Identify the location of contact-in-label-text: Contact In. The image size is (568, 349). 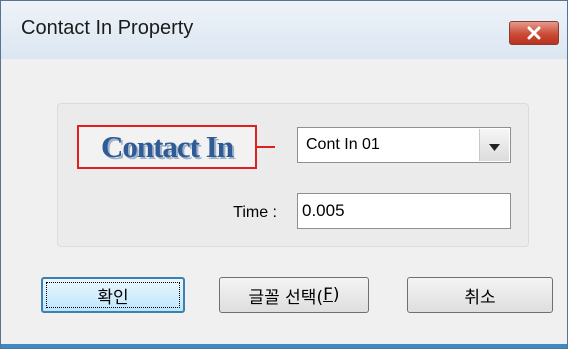
(167, 146).